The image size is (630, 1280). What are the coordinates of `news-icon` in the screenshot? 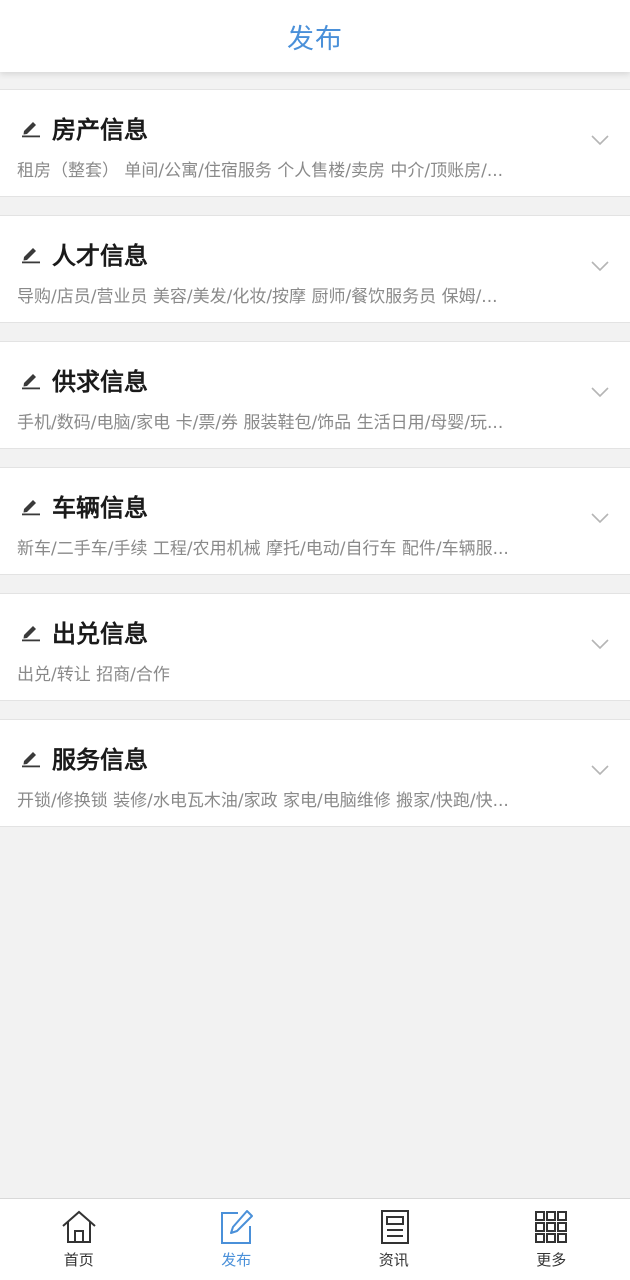 It's located at (394, 1227).